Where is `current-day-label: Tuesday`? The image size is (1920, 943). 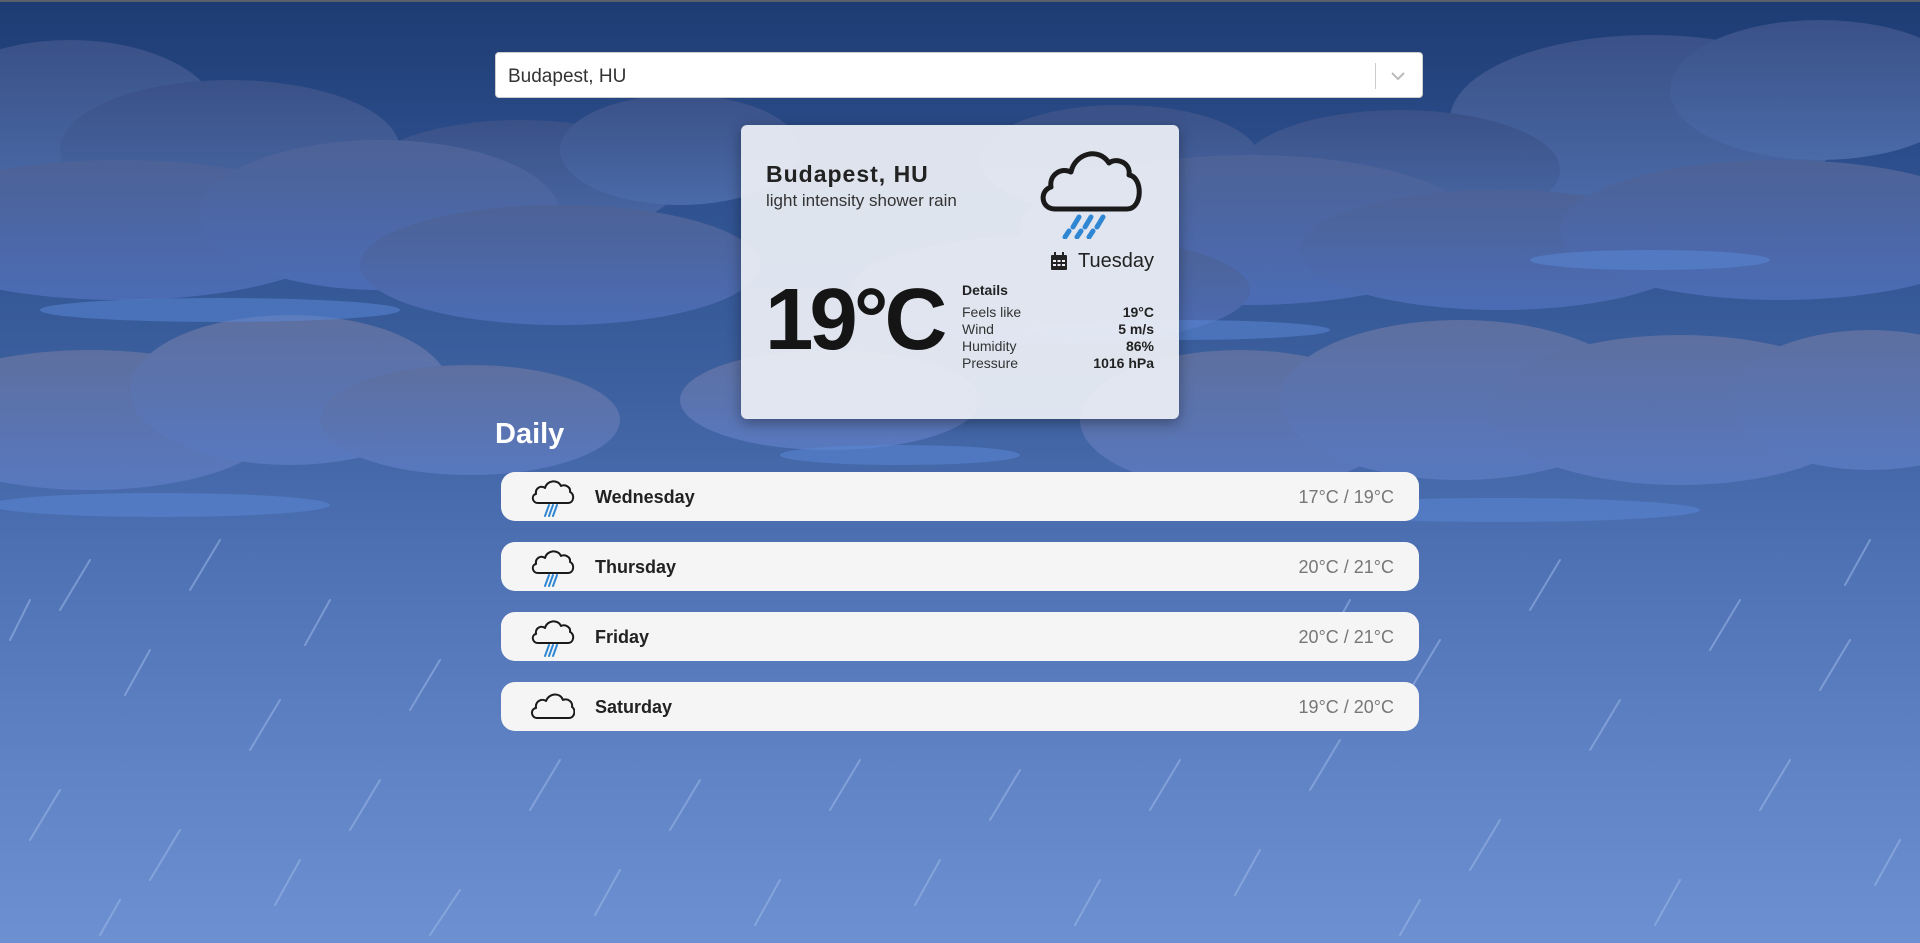
current-day-label: Tuesday is located at coordinates (1116, 261).